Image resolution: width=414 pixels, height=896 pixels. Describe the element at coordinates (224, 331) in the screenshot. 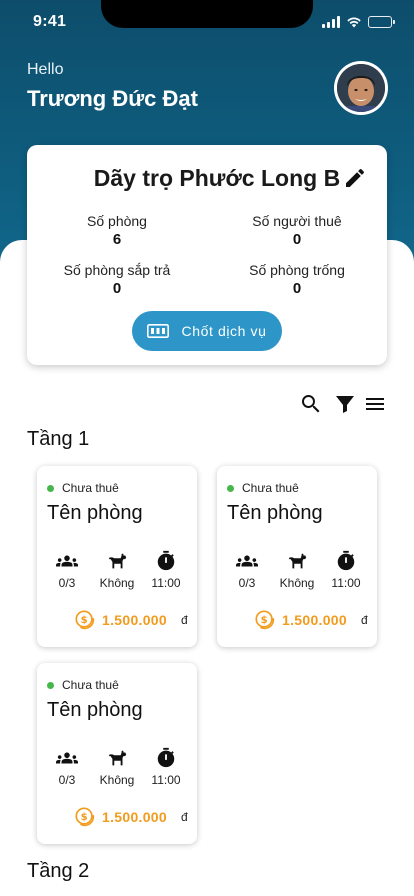

I see `close-services-label: Chốt dịch vụ` at that location.